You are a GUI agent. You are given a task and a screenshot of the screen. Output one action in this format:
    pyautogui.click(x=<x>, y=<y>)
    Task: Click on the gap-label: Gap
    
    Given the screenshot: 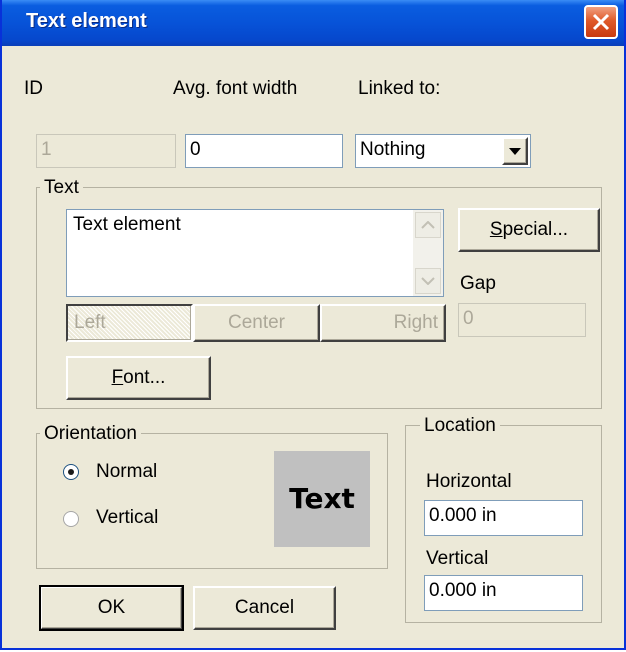 What is the action you would take?
    pyautogui.click(x=478, y=283)
    